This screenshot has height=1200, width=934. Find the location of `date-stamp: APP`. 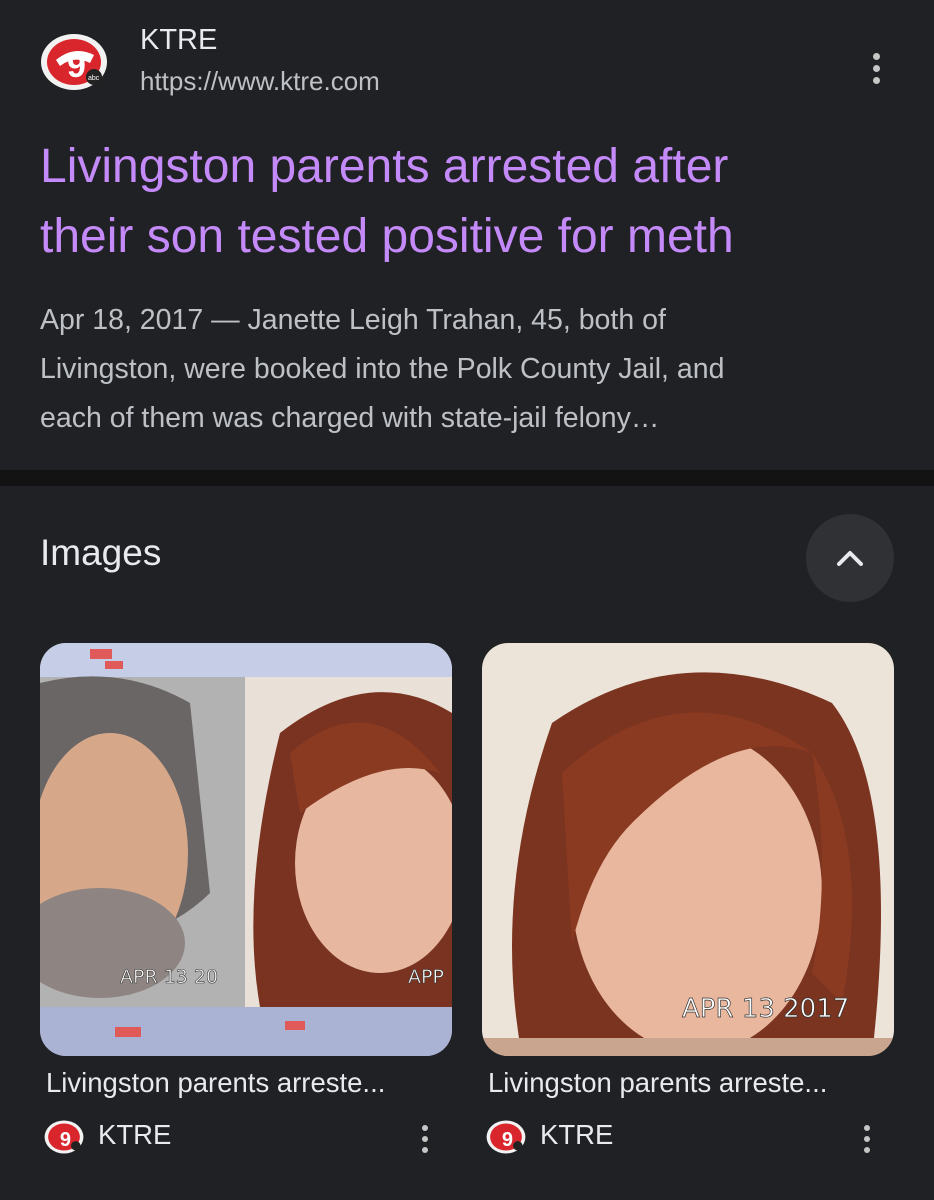

date-stamp: APP is located at coordinates (426, 977).